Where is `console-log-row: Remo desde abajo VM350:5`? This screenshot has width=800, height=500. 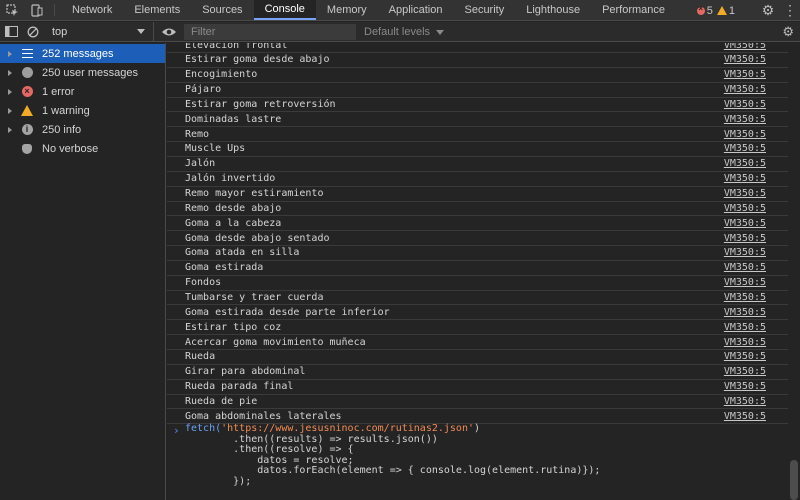
console-log-row: Remo desde abajo VM350:5 is located at coordinates (477, 209).